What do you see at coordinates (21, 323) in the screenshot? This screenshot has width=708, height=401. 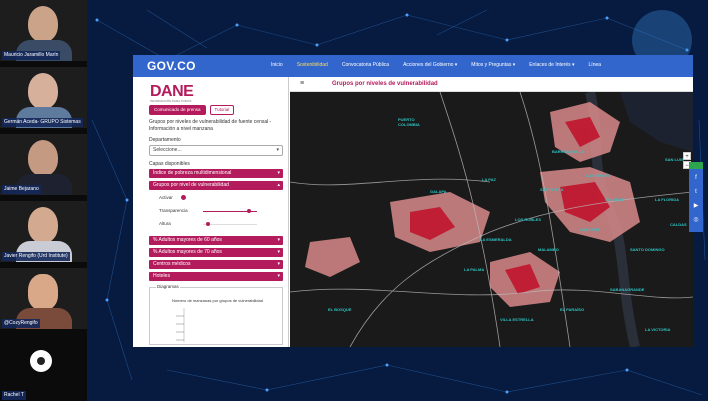 I see `participant-name: @CozyRengifo` at bounding box center [21, 323].